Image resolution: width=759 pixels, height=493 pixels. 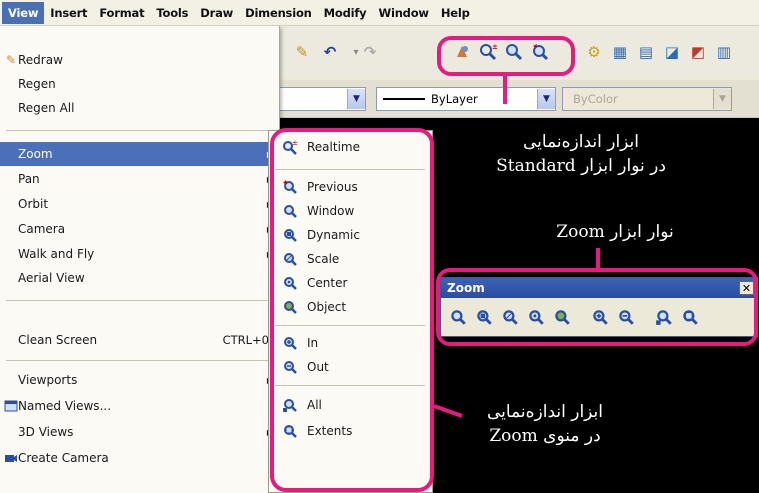 What do you see at coordinates (545, 424) in the screenshot?
I see `zoom-menu-callout: ابزار اندازه‌نمایی در منوی Zoom` at bounding box center [545, 424].